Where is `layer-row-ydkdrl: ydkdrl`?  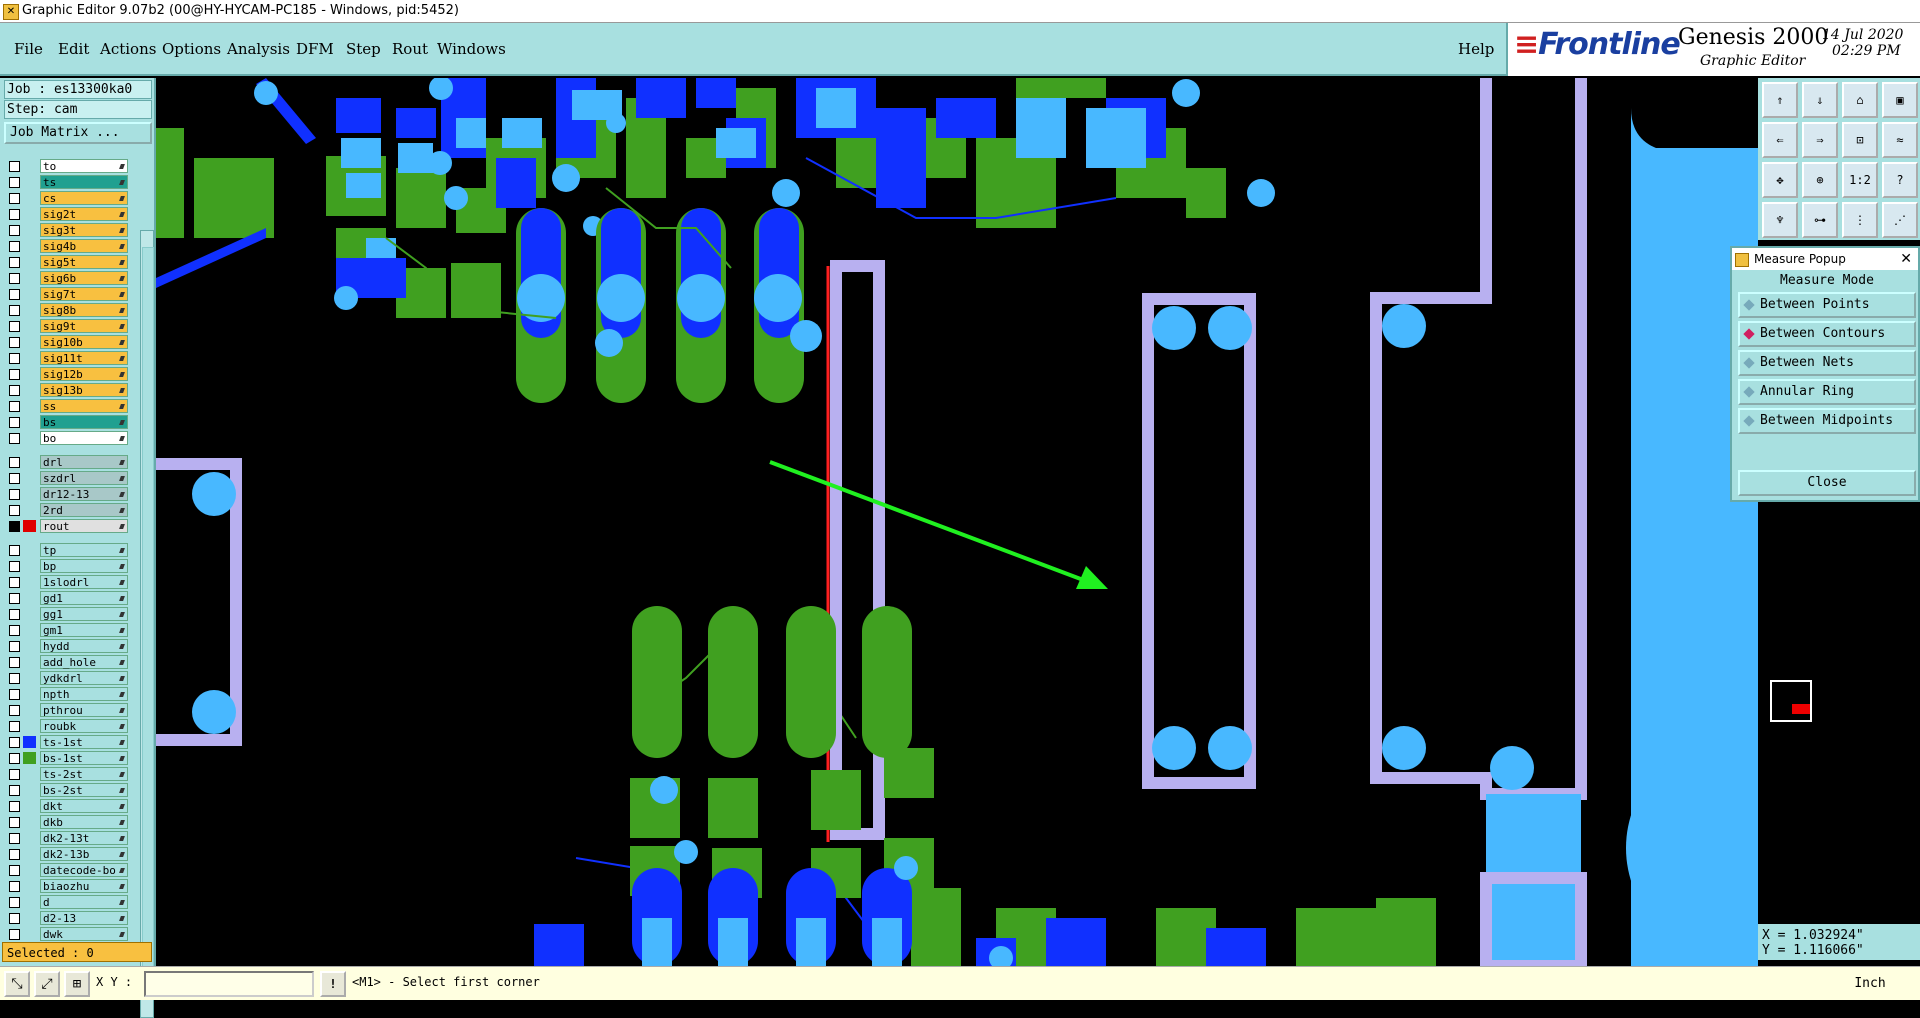 layer-row-ydkdrl: ydkdrl is located at coordinates (67, 678).